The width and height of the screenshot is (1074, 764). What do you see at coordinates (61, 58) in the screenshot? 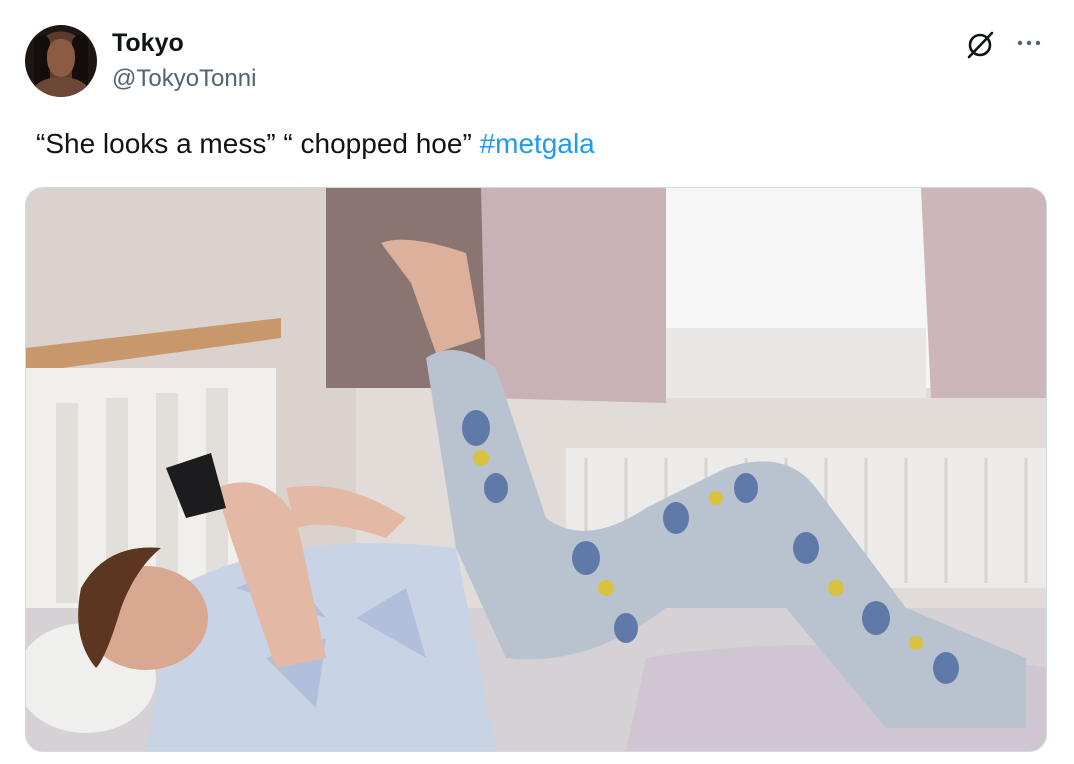
I see `avatar-face` at bounding box center [61, 58].